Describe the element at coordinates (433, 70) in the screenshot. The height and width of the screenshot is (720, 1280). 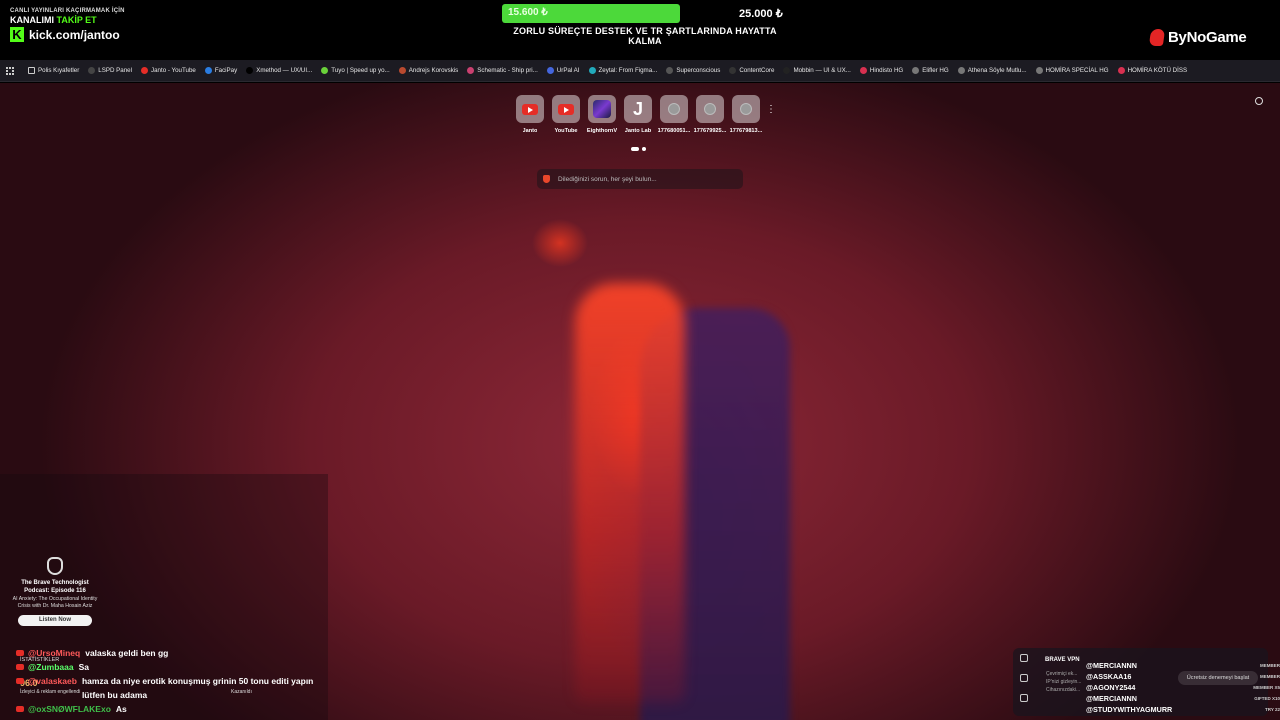
I see `bookmark-label: Andrejs Korovskis` at that location.